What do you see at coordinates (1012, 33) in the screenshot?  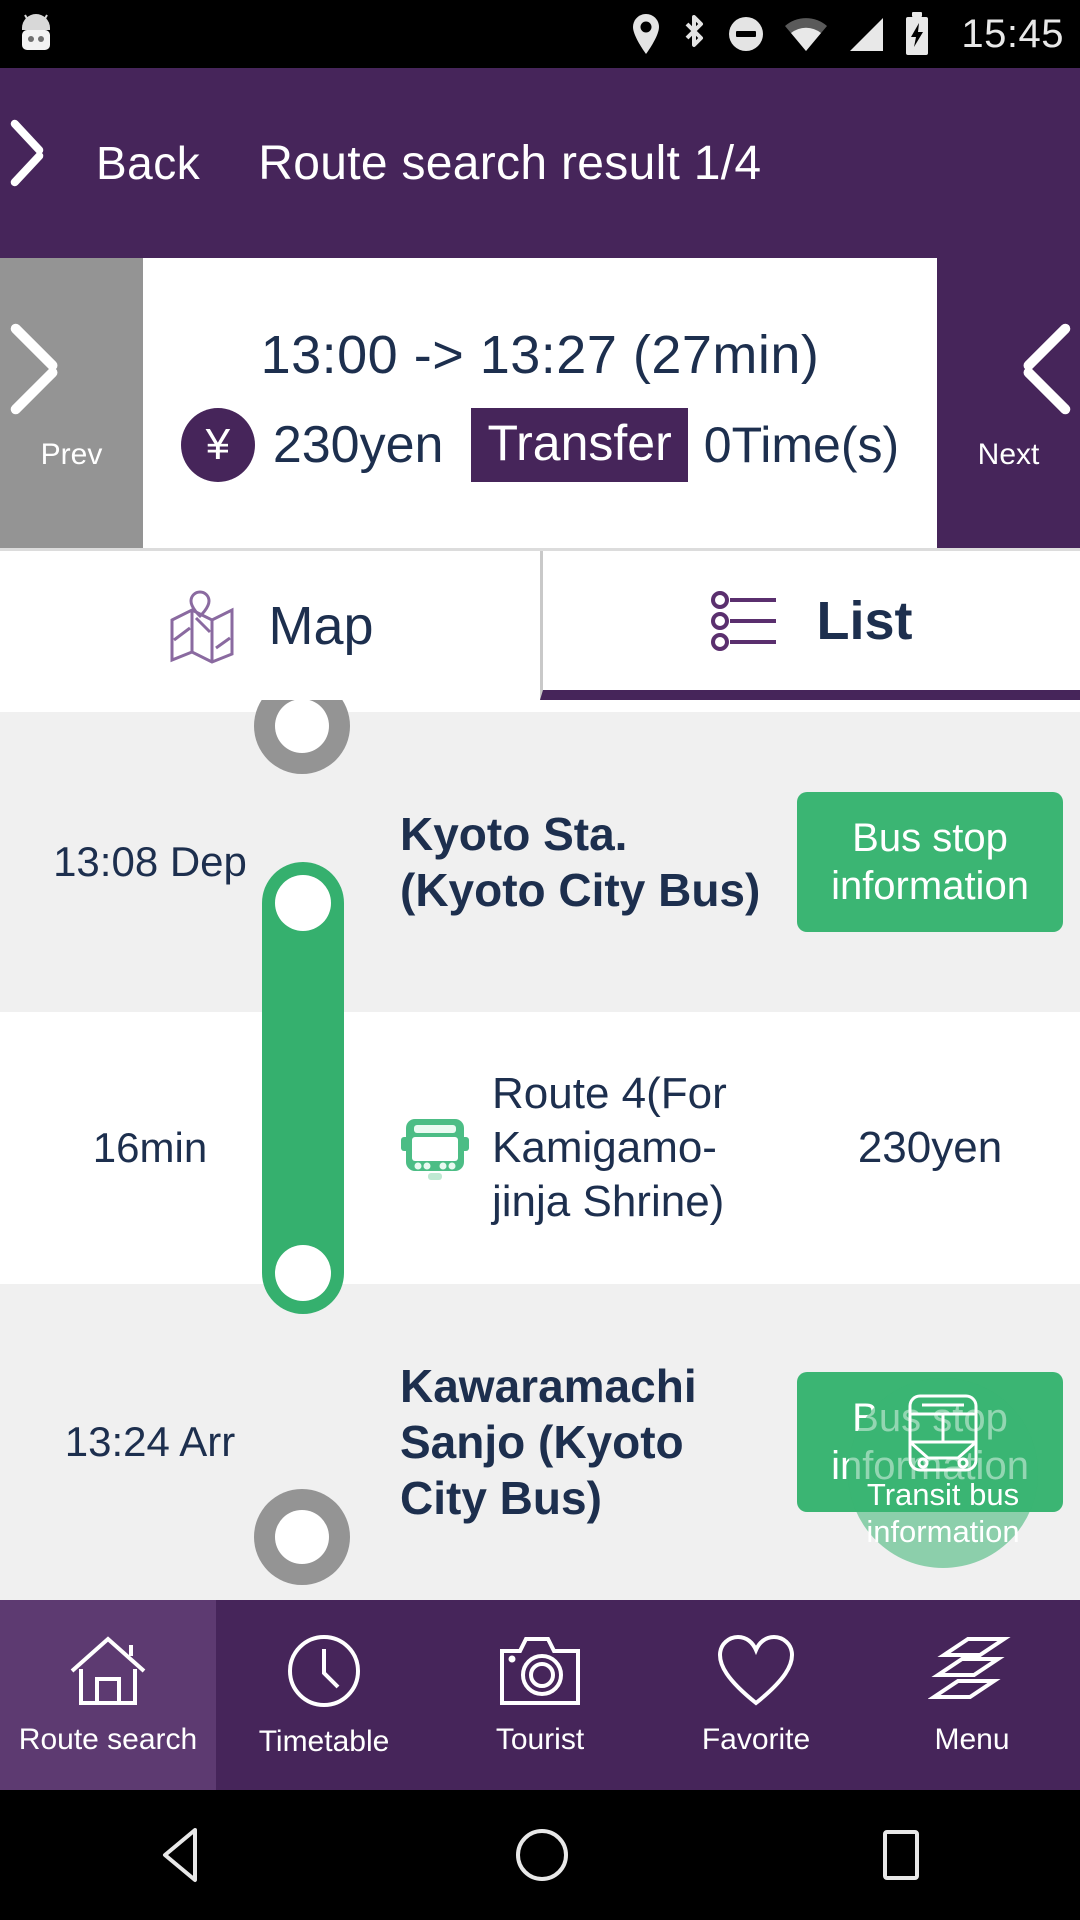 I see `status-bar-clock: 15:45` at bounding box center [1012, 33].